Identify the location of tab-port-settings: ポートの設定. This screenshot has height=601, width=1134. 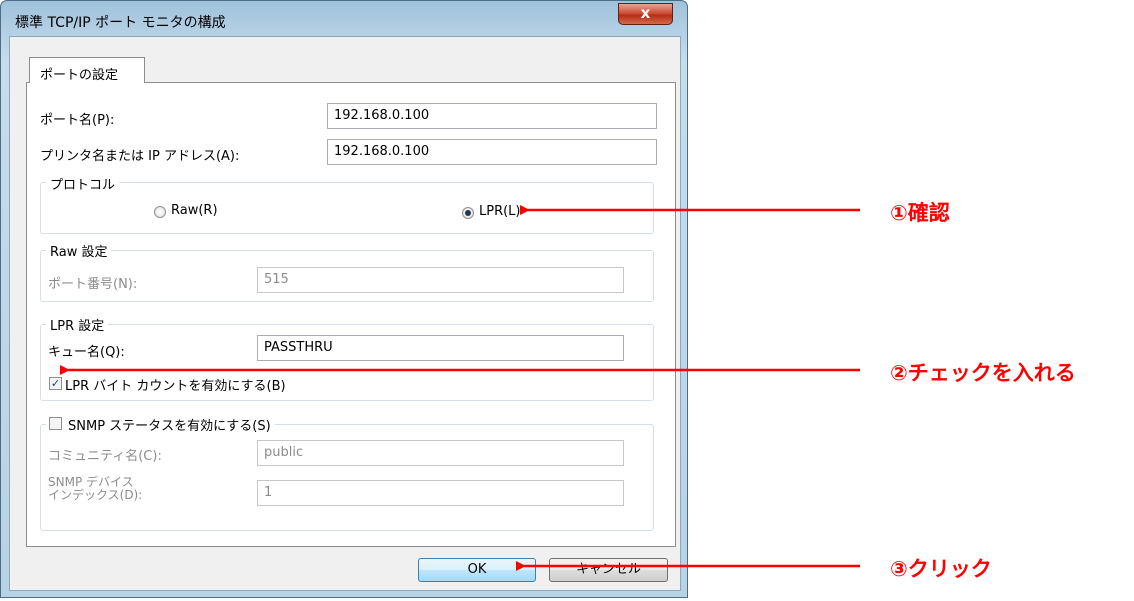
(87, 70).